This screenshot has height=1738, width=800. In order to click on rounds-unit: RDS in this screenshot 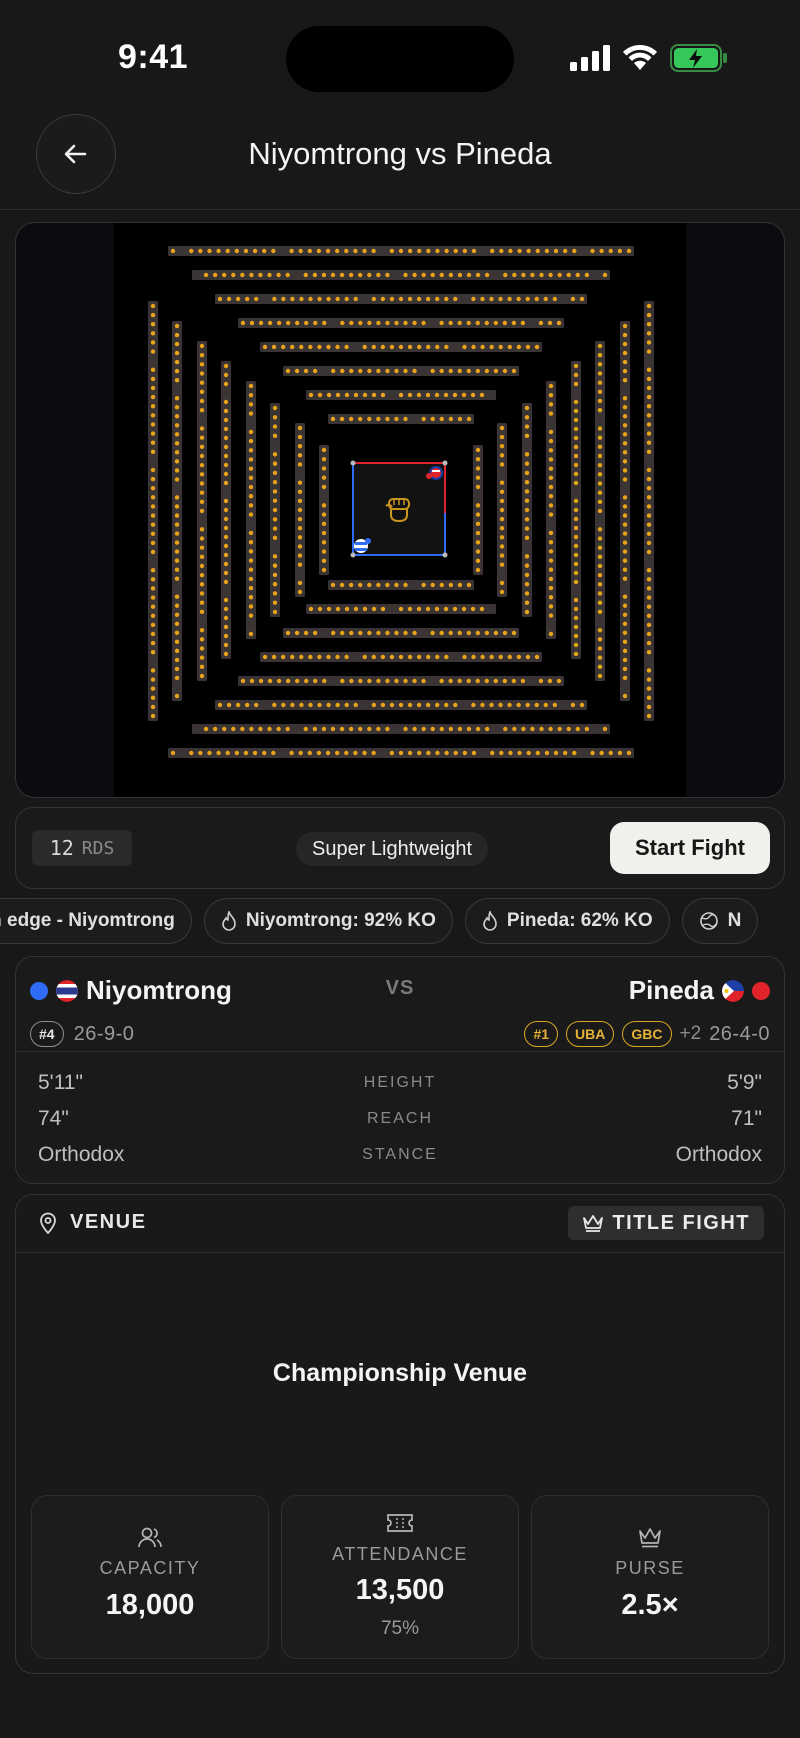, I will do `click(98, 848)`.